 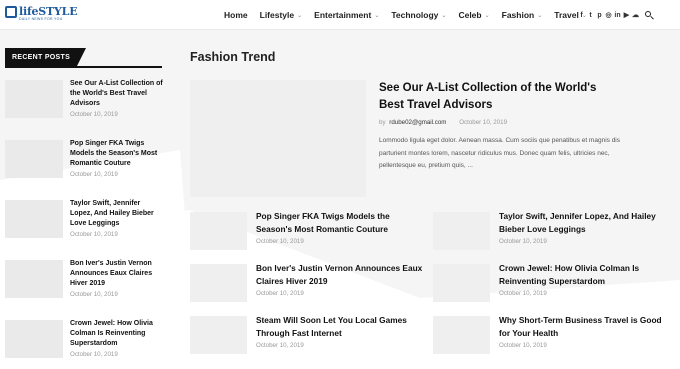 I want to click on linkedin-icon: in, so click(x=617, y=15).